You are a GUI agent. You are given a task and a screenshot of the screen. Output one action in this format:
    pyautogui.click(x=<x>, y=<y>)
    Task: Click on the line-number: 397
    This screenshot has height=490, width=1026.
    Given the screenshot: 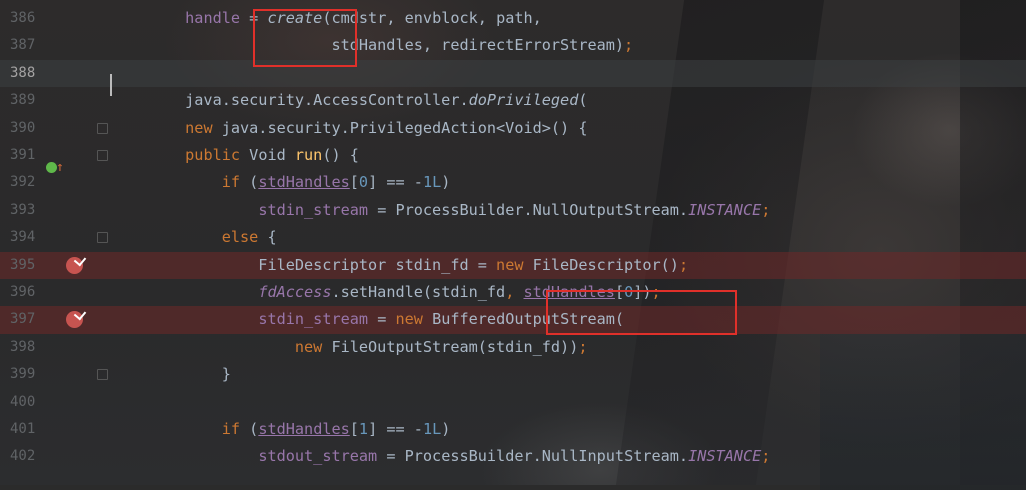 What is the action you would take?
    pyautogui.click(x=25, y=319)
    